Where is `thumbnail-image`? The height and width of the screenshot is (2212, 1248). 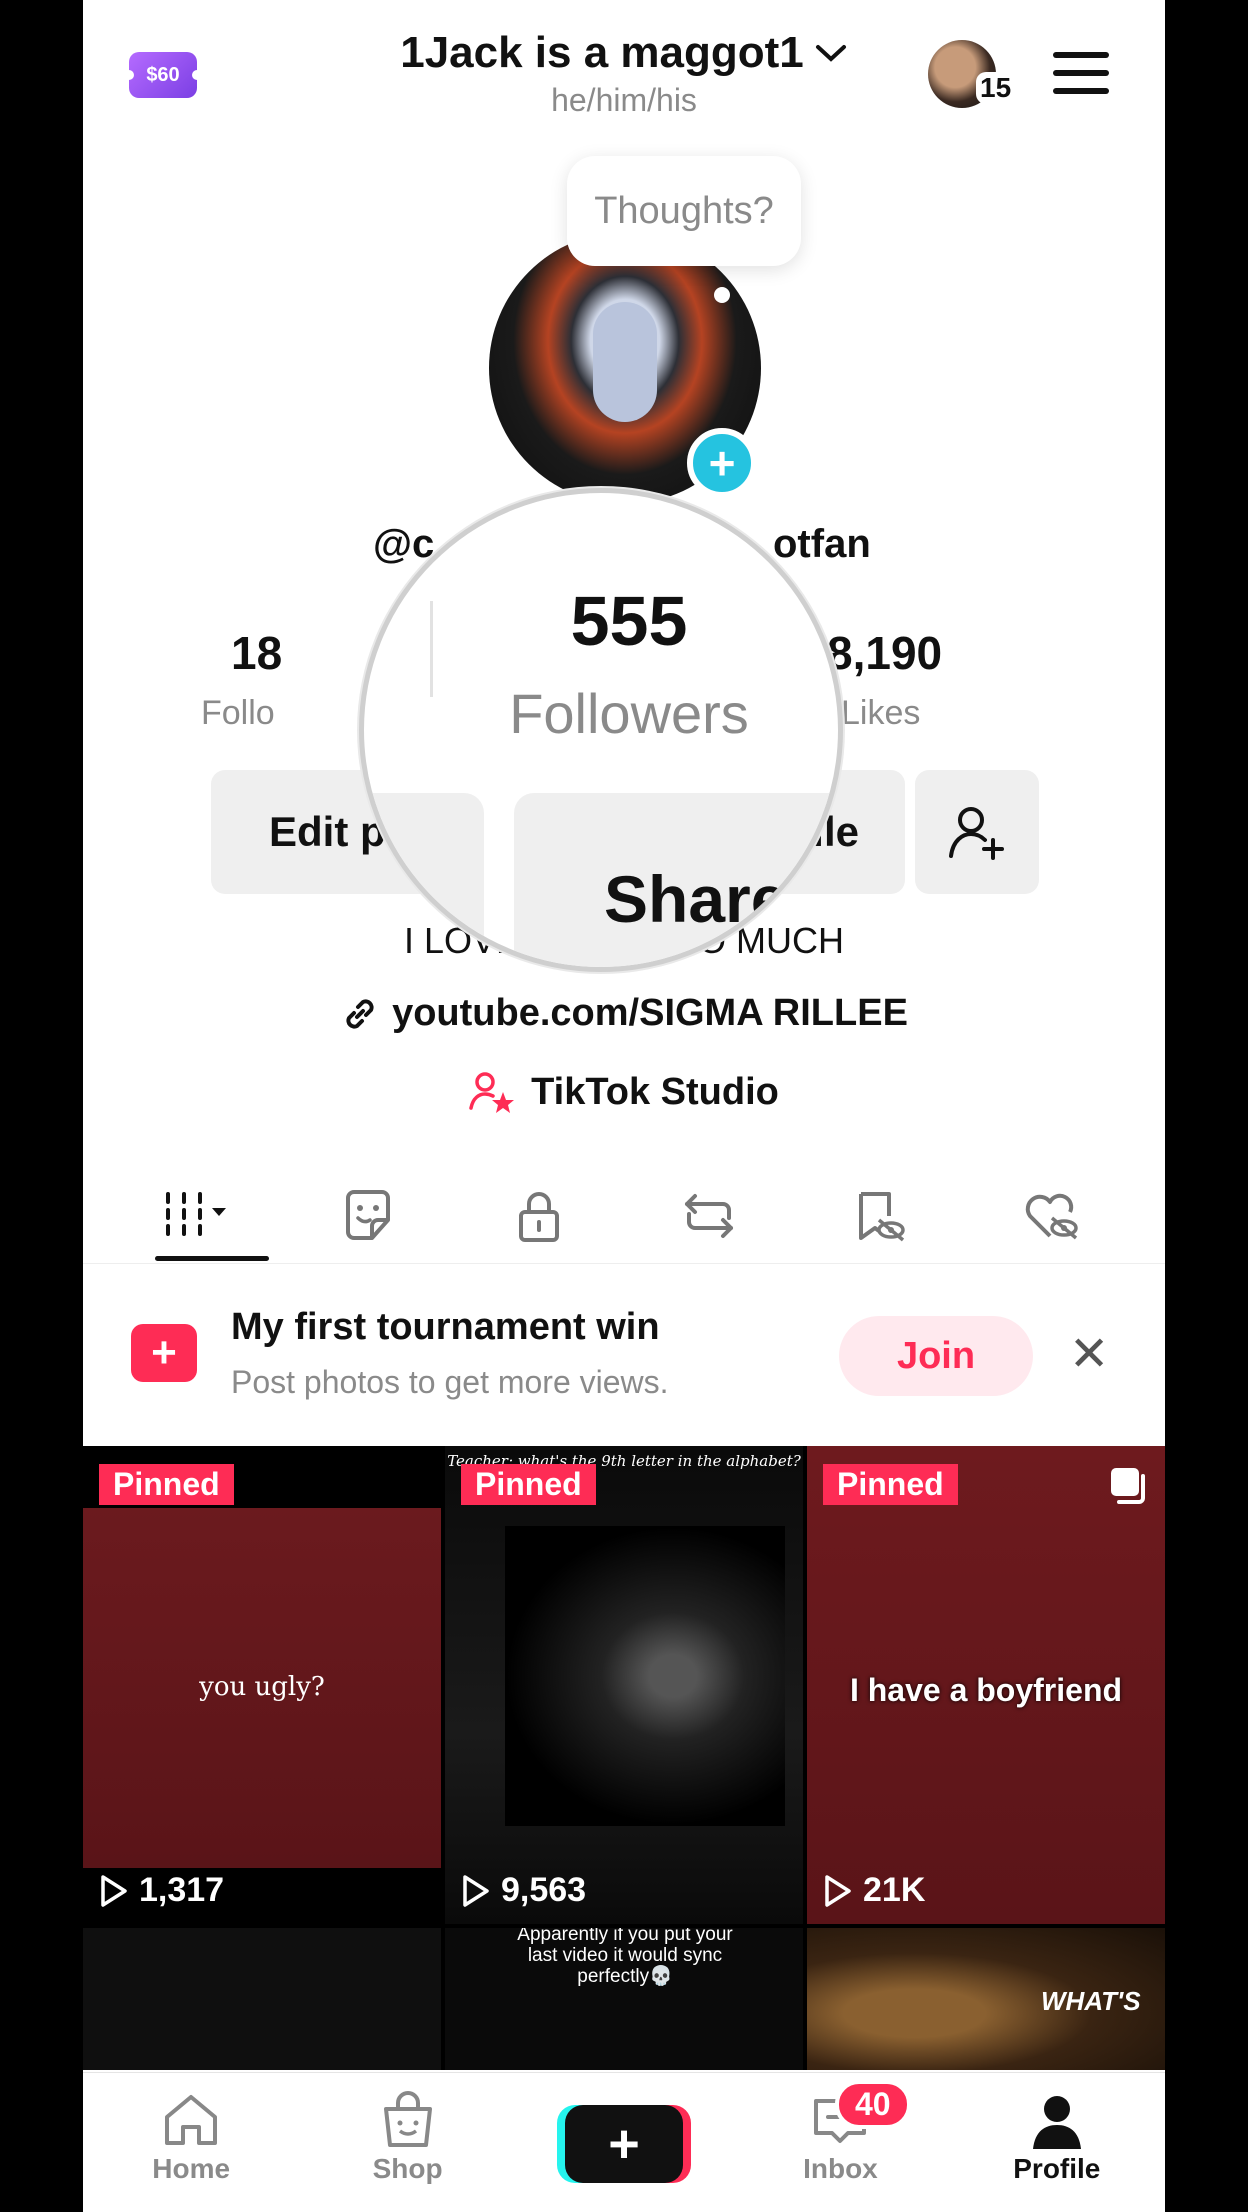 thumbnail-image is located at coordinates (645, 1676).